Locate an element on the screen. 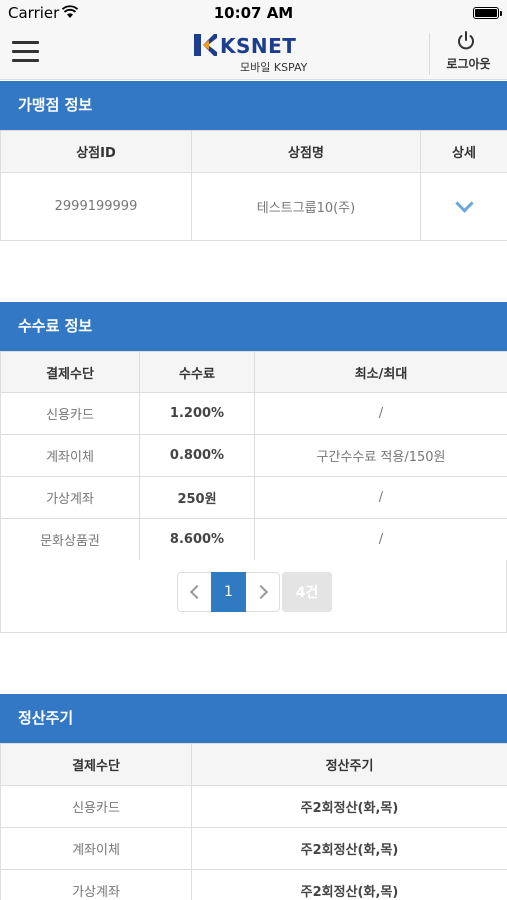 This screenshot has width=507, height=900. chevron-down-icon is located at coordinates (464, 203).